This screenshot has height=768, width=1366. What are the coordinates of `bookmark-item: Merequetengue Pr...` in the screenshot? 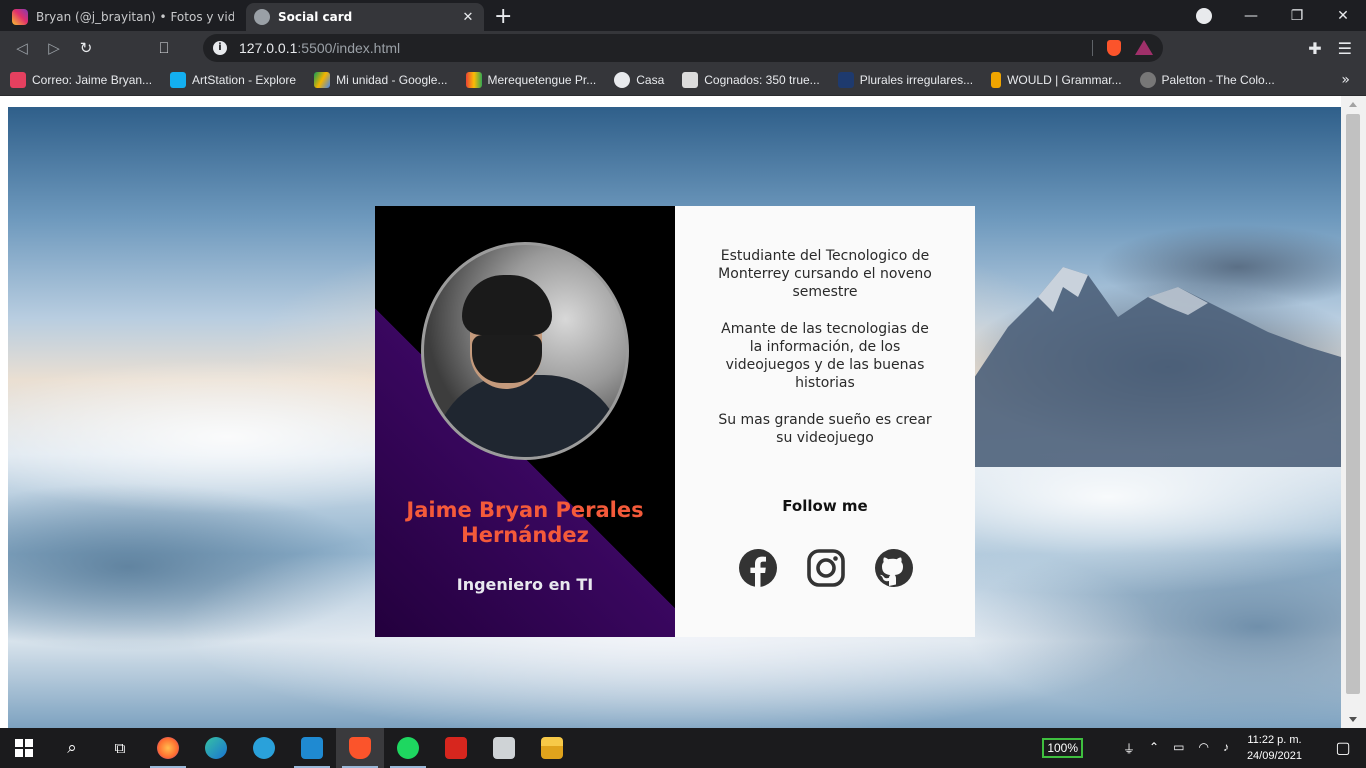 It's located at (531, 80).